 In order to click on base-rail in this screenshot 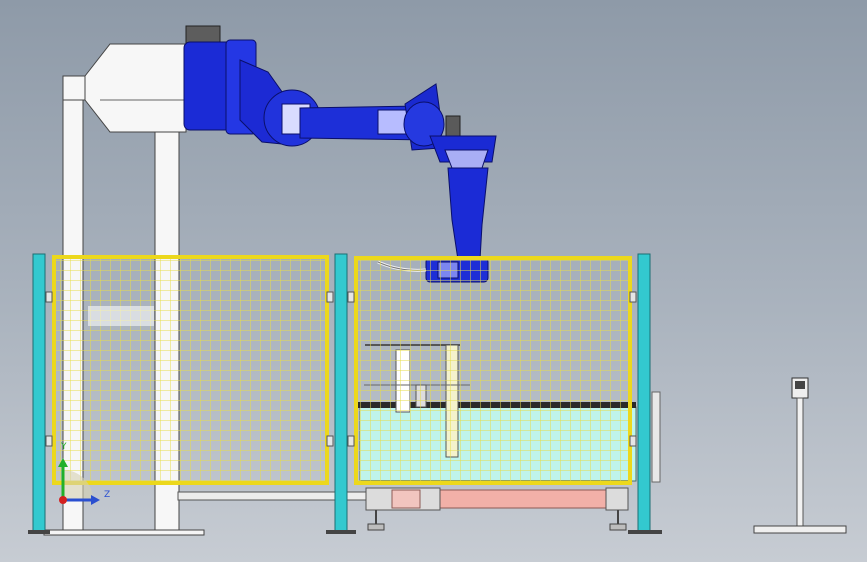, I will do `click(403, 509)`.